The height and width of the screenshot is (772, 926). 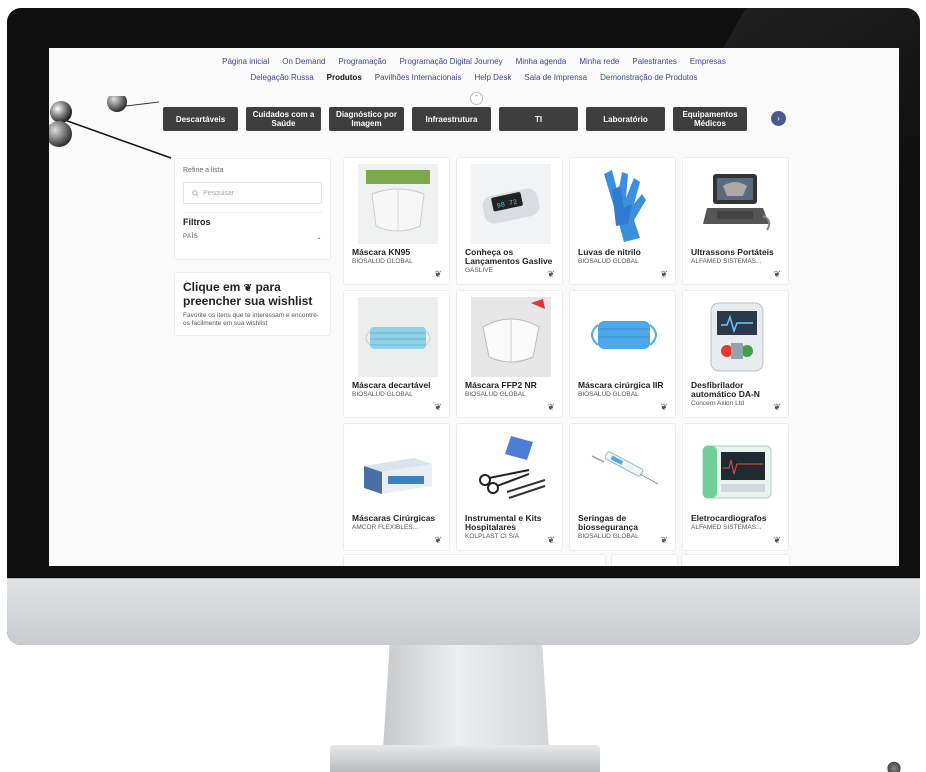 I want to click on surgical-instruments-image, so click(x=511, y=470).